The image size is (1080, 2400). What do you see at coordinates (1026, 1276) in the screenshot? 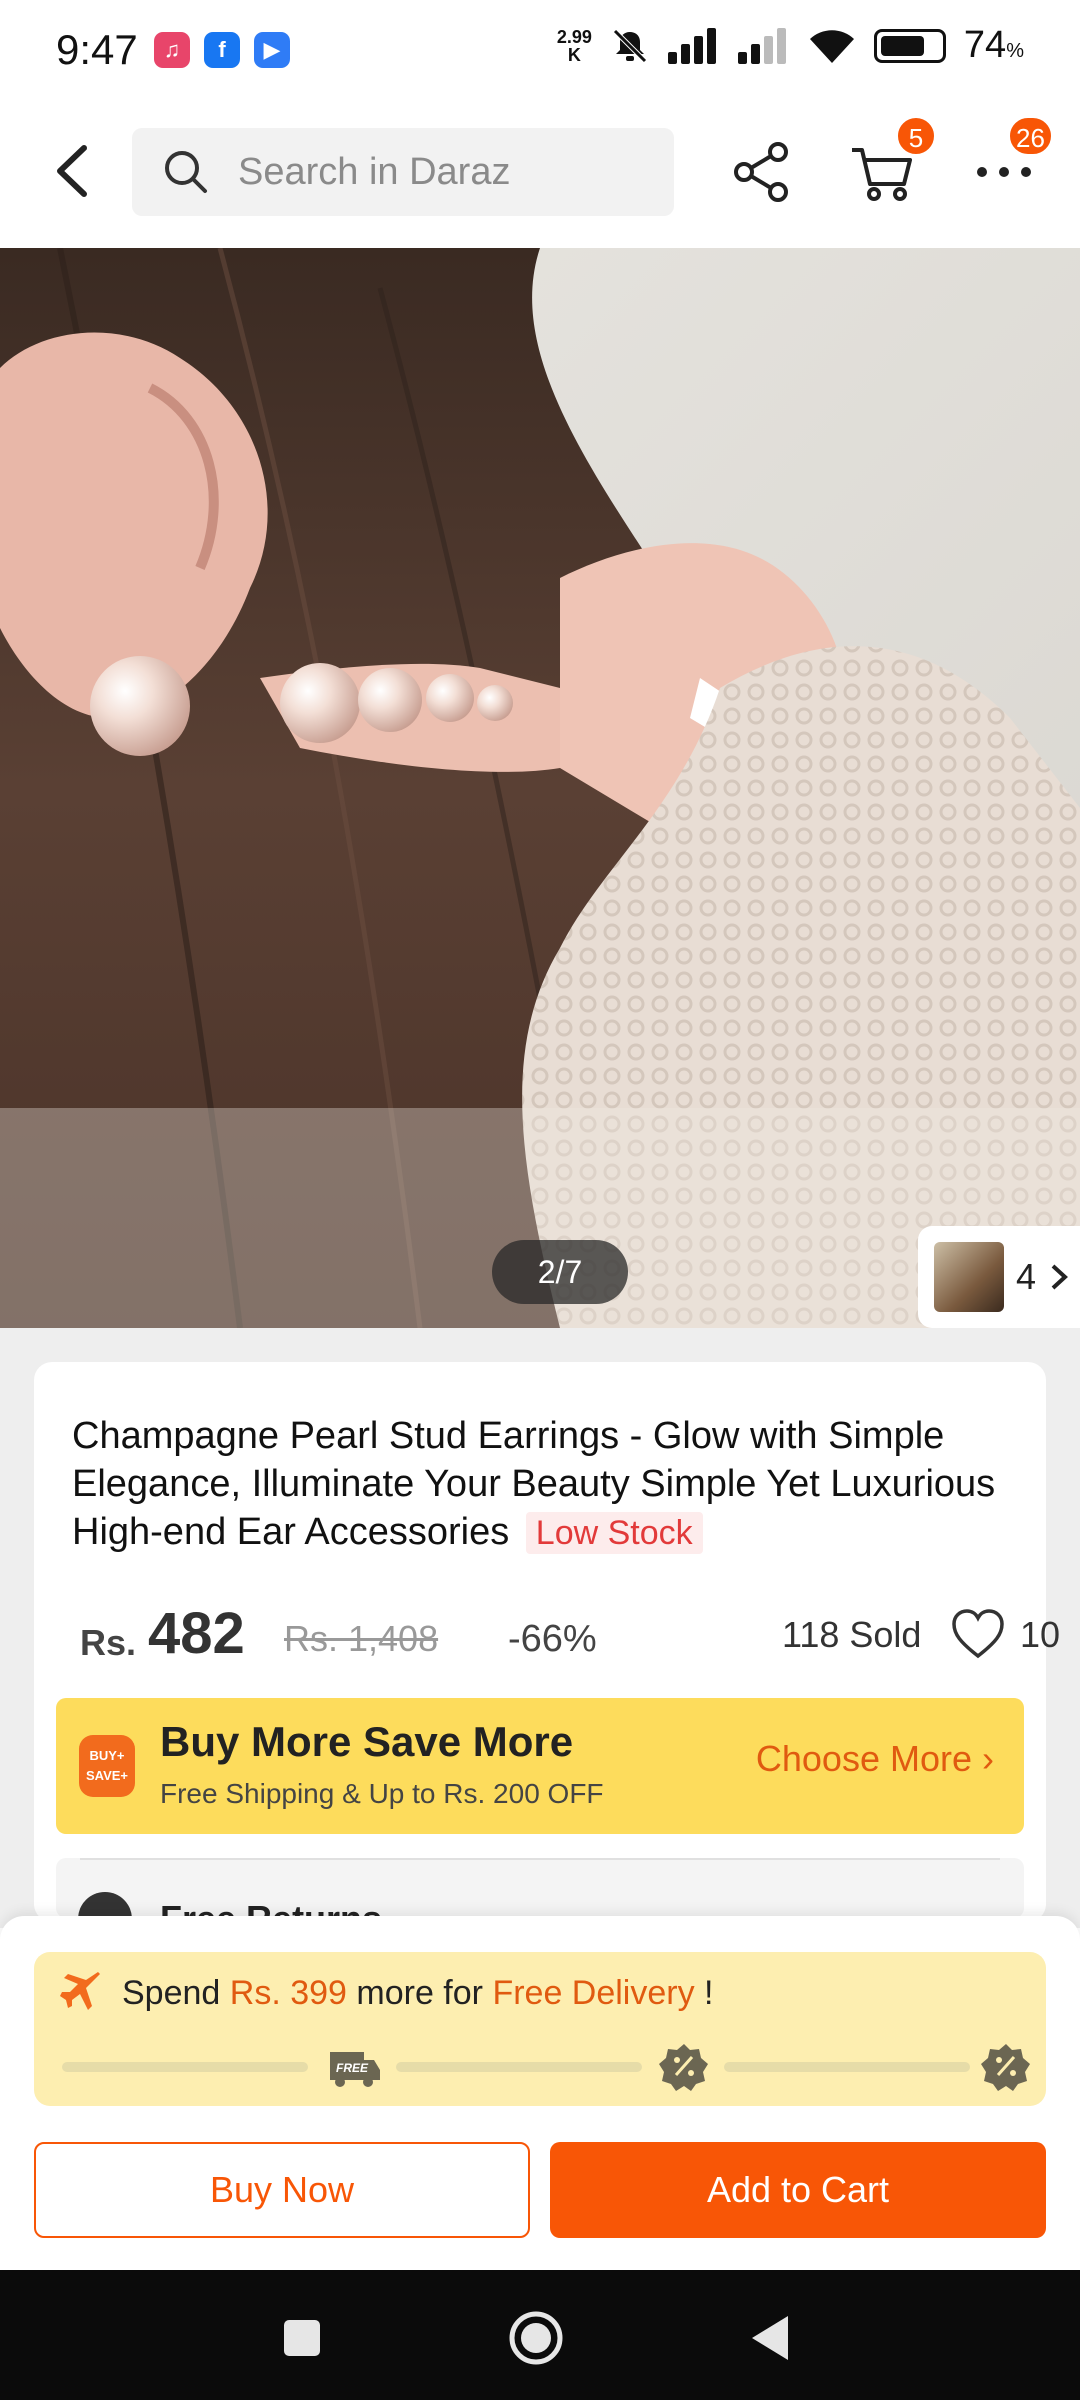
I see `variant-count: 4` at bounding box center [1026, 1276].